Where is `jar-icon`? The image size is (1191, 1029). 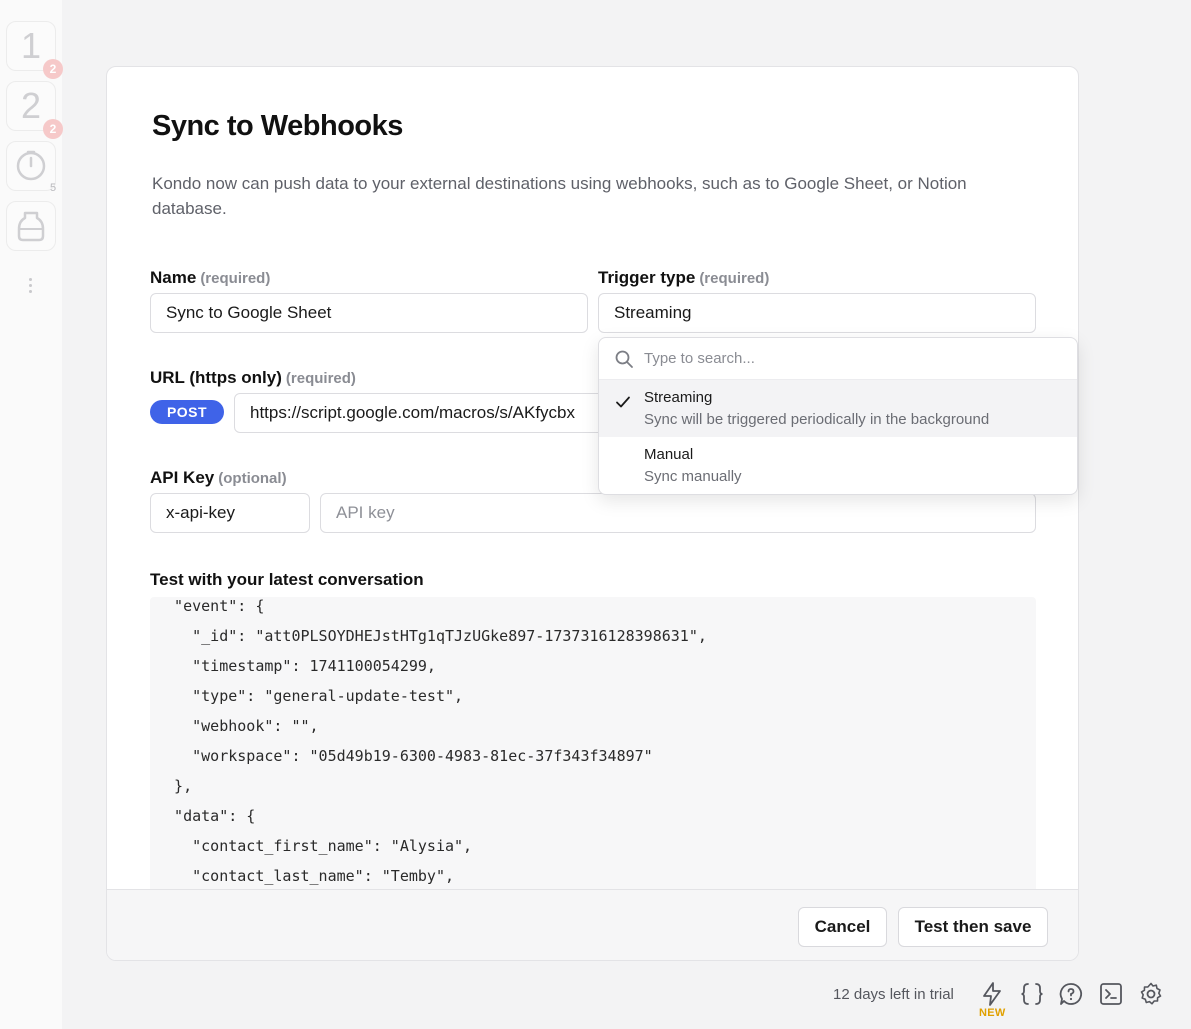 jar-icon is located at coordinates (31, 226).